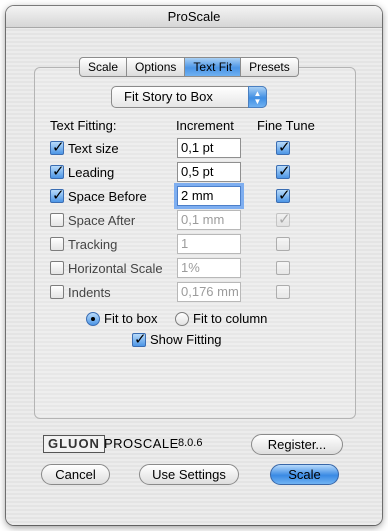 Image resolution: width=388 pixels, height=531 pixels. What do you see at coordinates (57, 220) in the screenshot?
I see `space-after-checkbox` at bounding box center [57, 220].